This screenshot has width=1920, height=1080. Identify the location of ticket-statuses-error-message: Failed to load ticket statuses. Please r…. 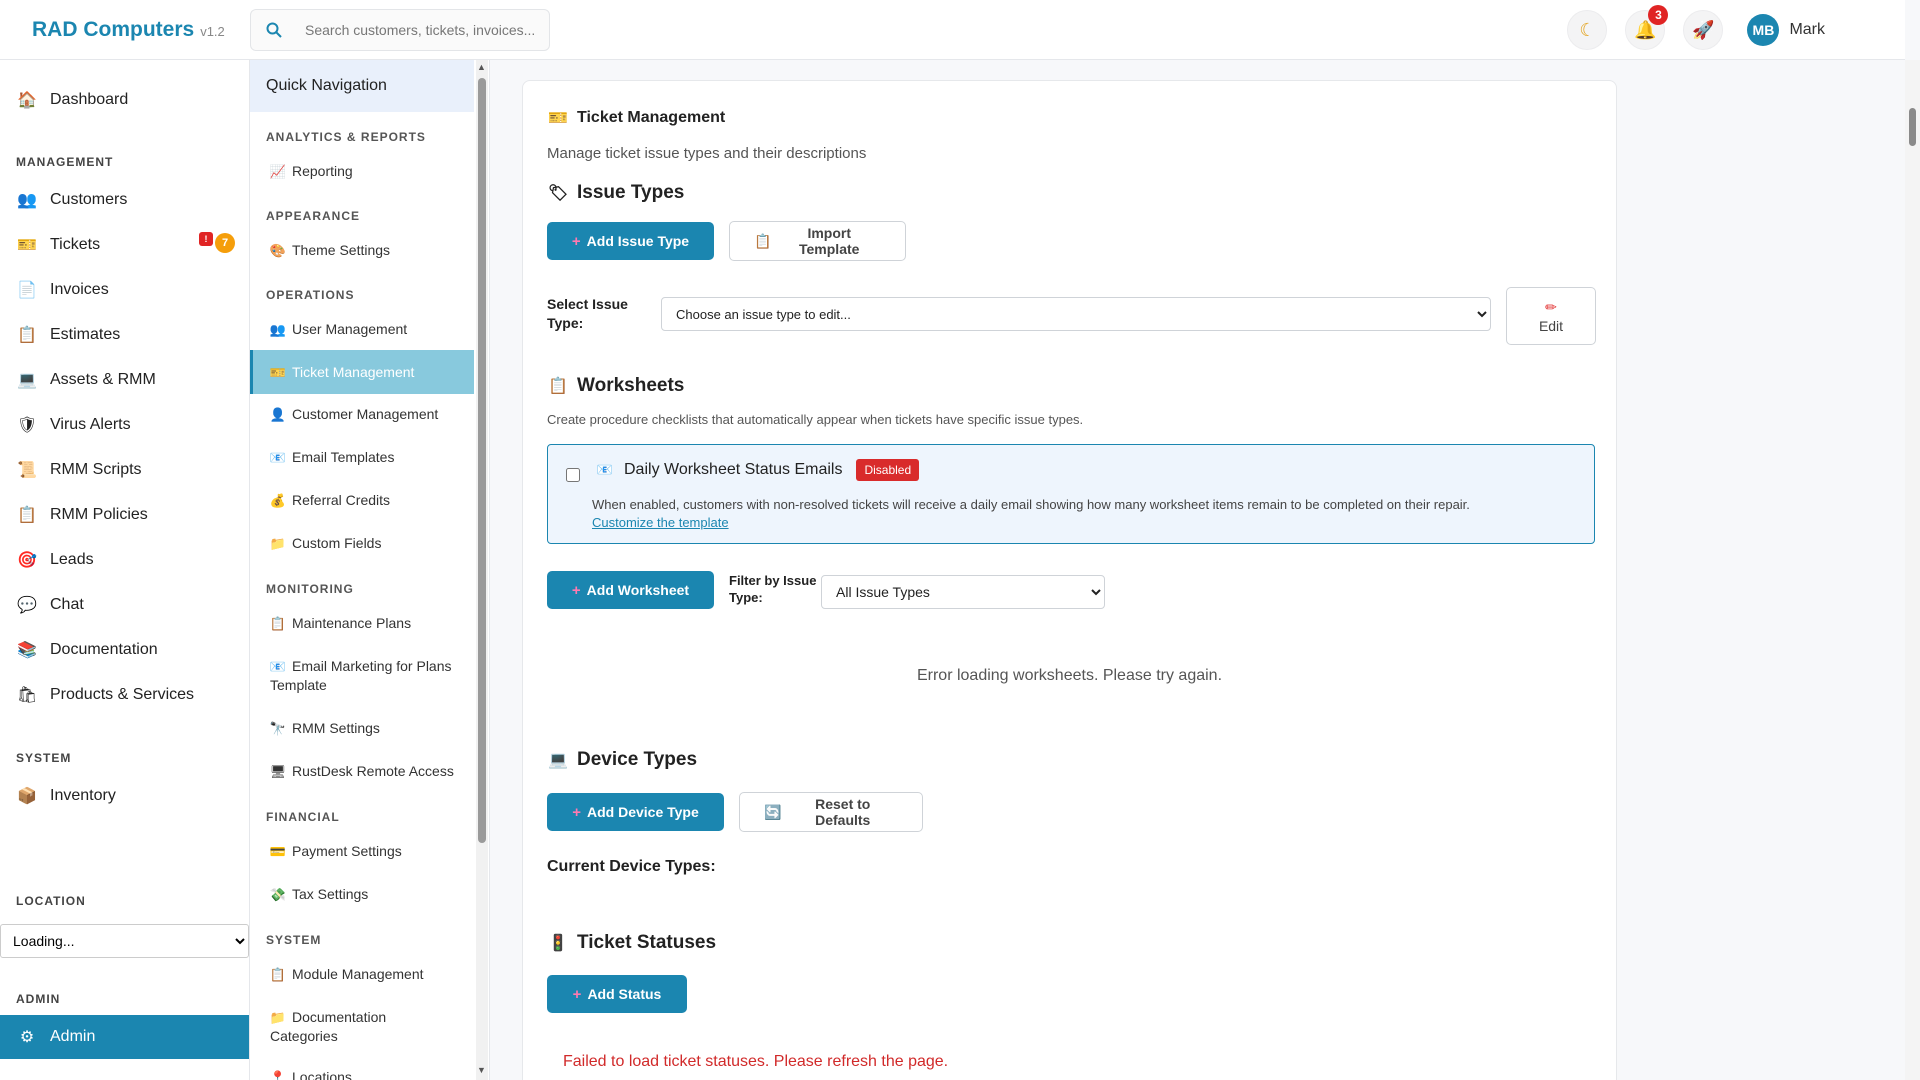
(756, 1061).